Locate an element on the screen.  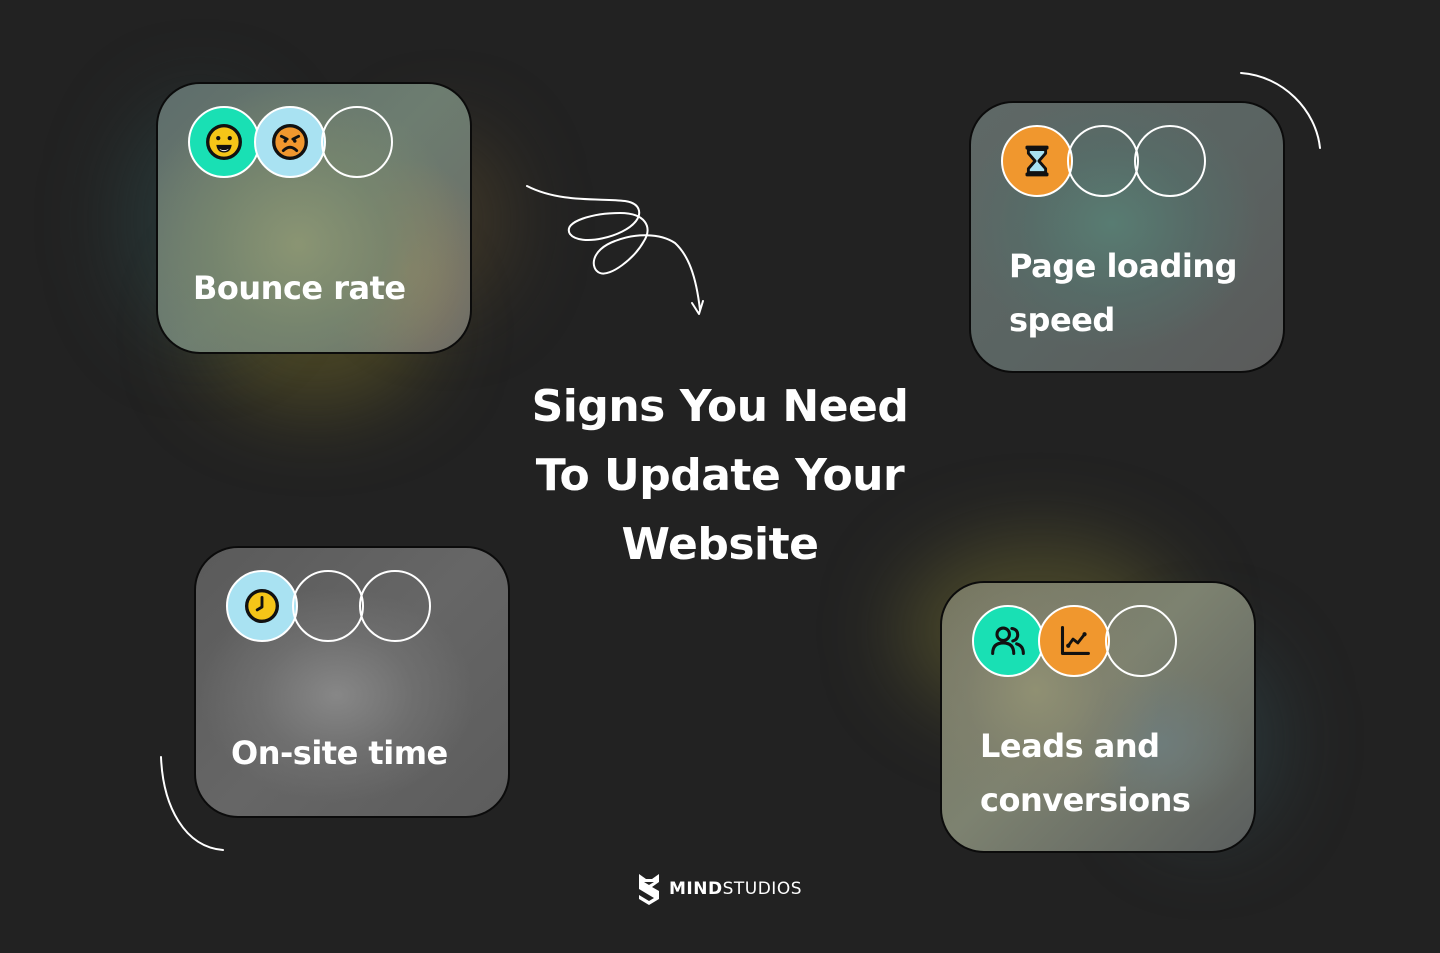
mind-studios-logo-icon is located at coordinates (649, 889).